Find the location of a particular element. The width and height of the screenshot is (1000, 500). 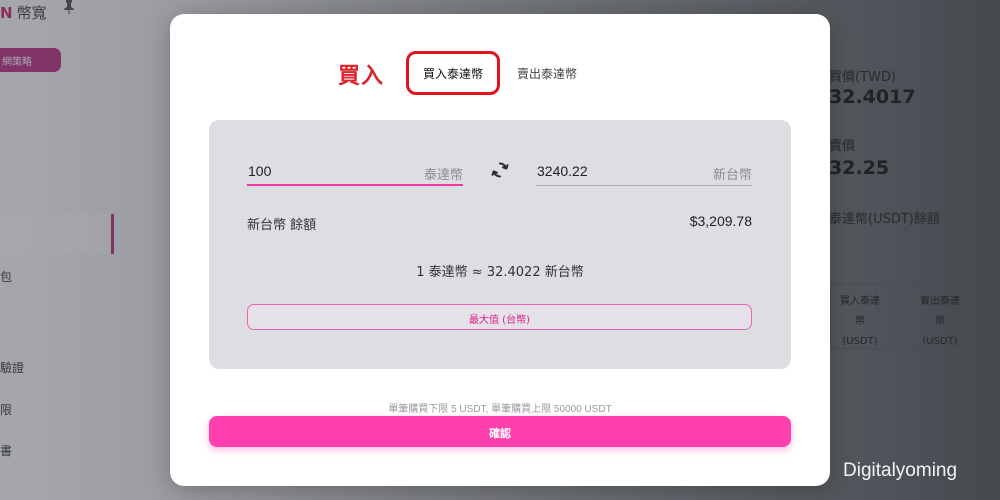

usdt-amount-input: 100 泰達幣 is located at coordinates (355, 170).